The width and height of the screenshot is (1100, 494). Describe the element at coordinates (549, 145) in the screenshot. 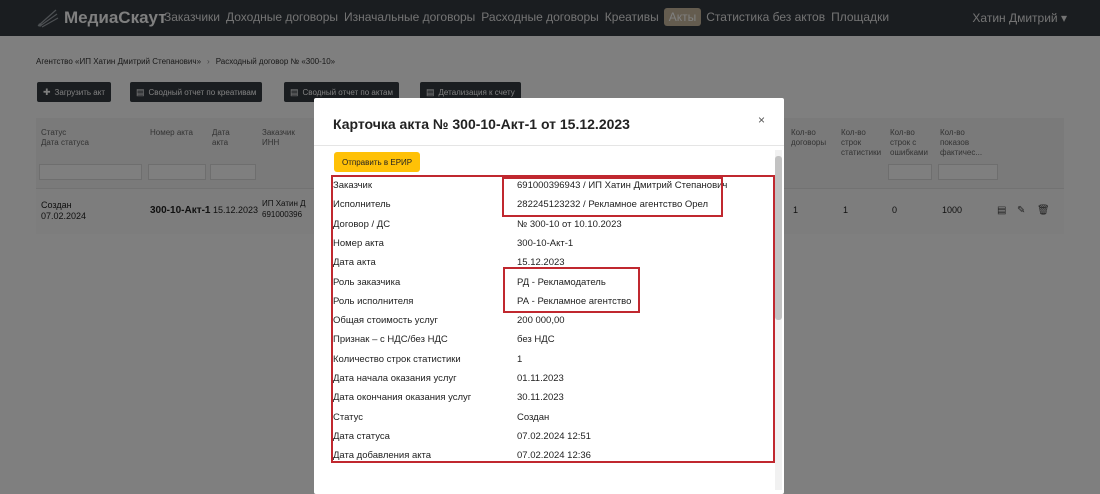

I see `modal-divider` at that location.